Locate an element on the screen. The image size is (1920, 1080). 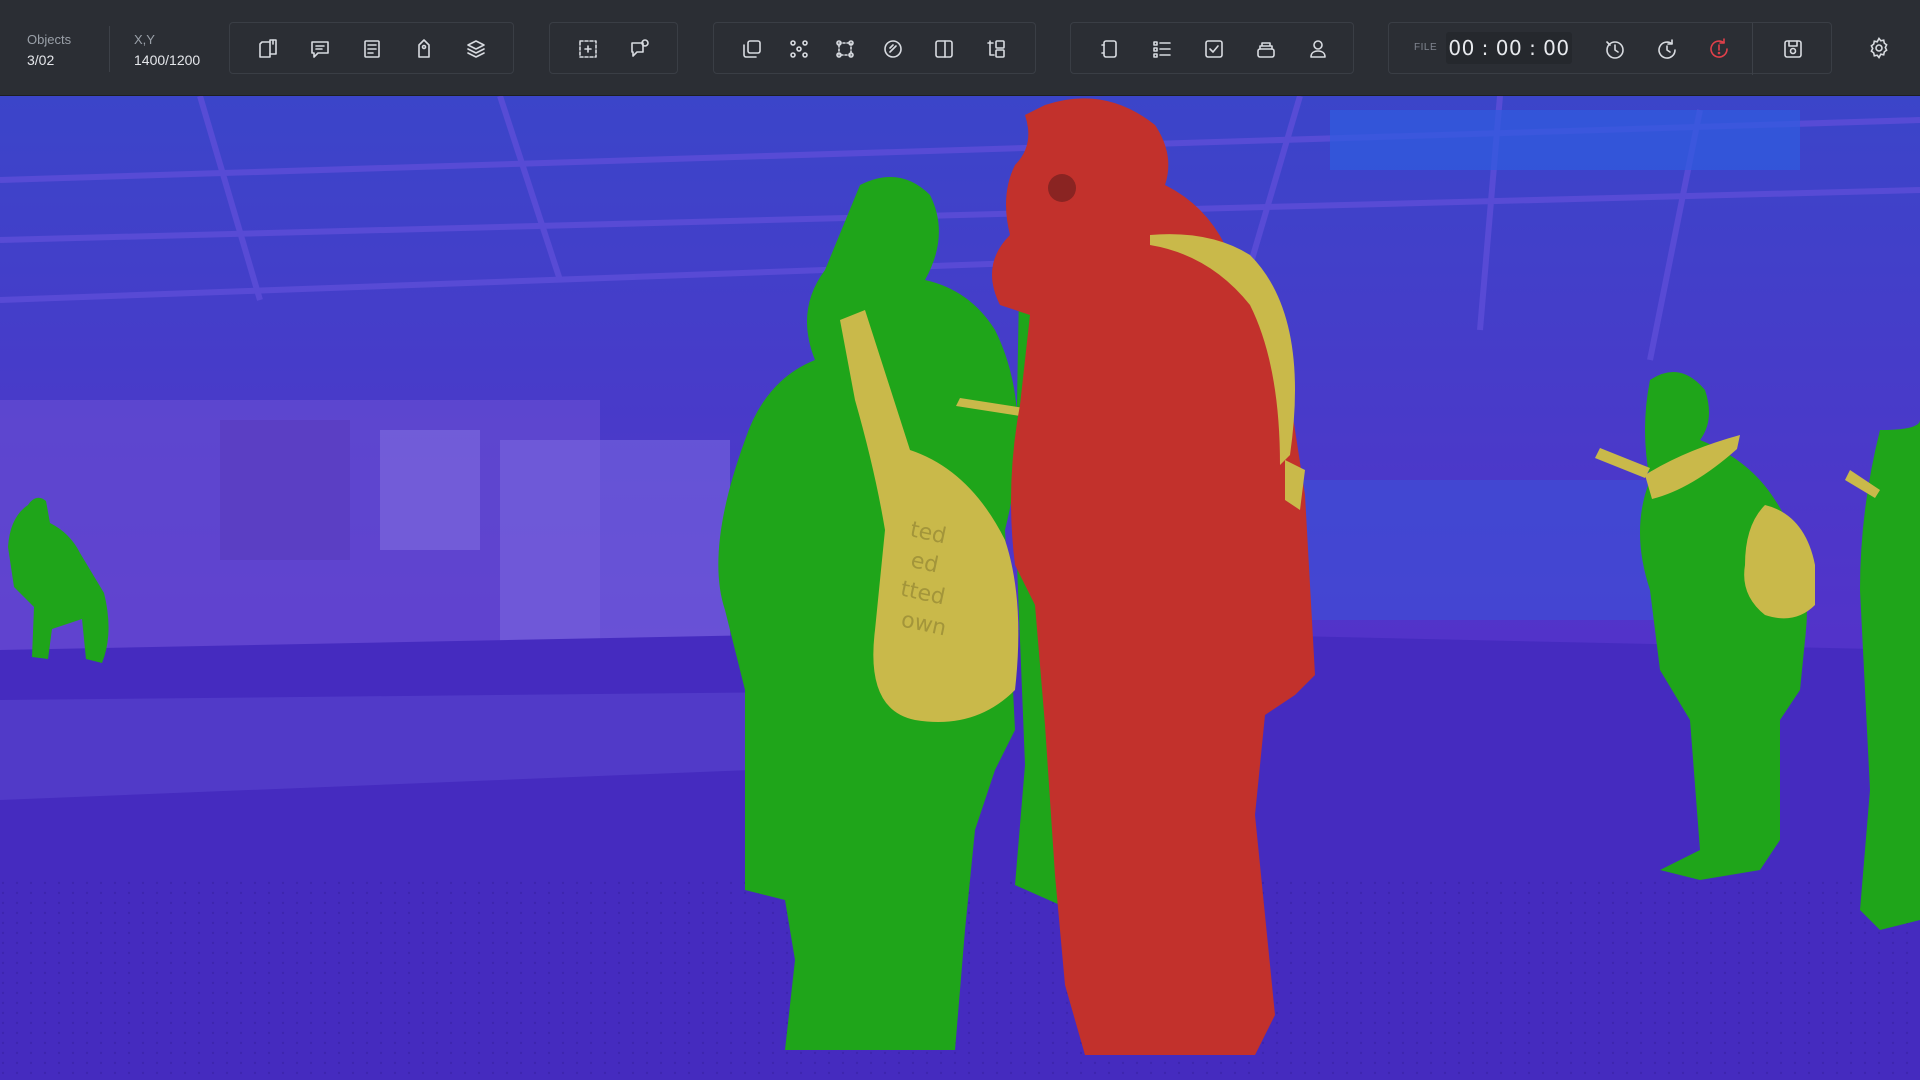
person-mask is located at coordinates (1890, 675).